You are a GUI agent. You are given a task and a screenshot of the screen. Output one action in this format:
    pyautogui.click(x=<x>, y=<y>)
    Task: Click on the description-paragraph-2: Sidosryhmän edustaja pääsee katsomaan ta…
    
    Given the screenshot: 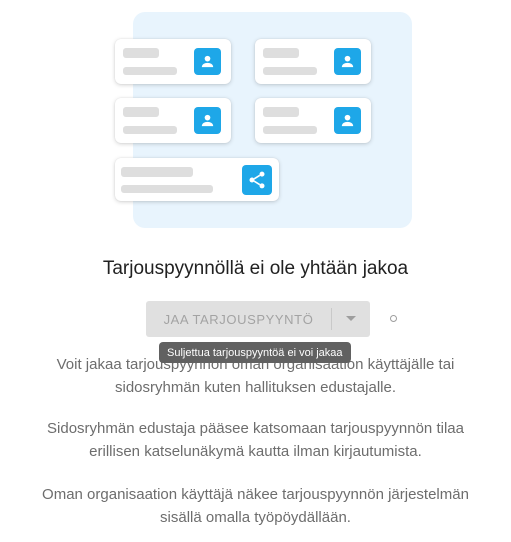 What is the action you would take?
    pyautogui.click(x=255, y=440)
    